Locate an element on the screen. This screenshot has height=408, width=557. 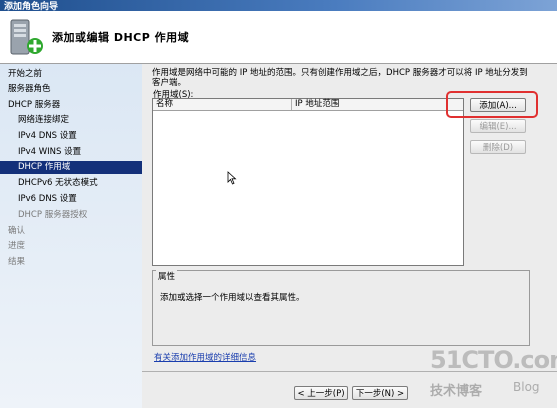
server-add-icon is located at coordinates (26, 37).